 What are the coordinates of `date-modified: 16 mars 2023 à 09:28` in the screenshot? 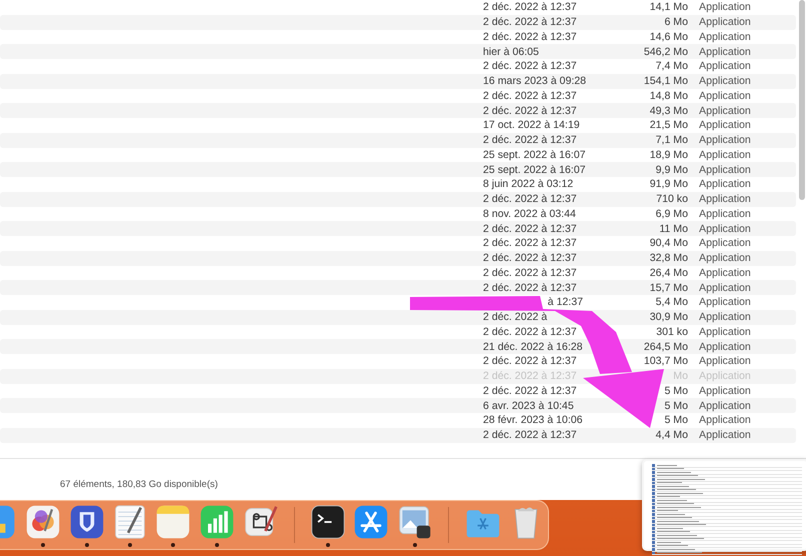 It's located at (533, 81).